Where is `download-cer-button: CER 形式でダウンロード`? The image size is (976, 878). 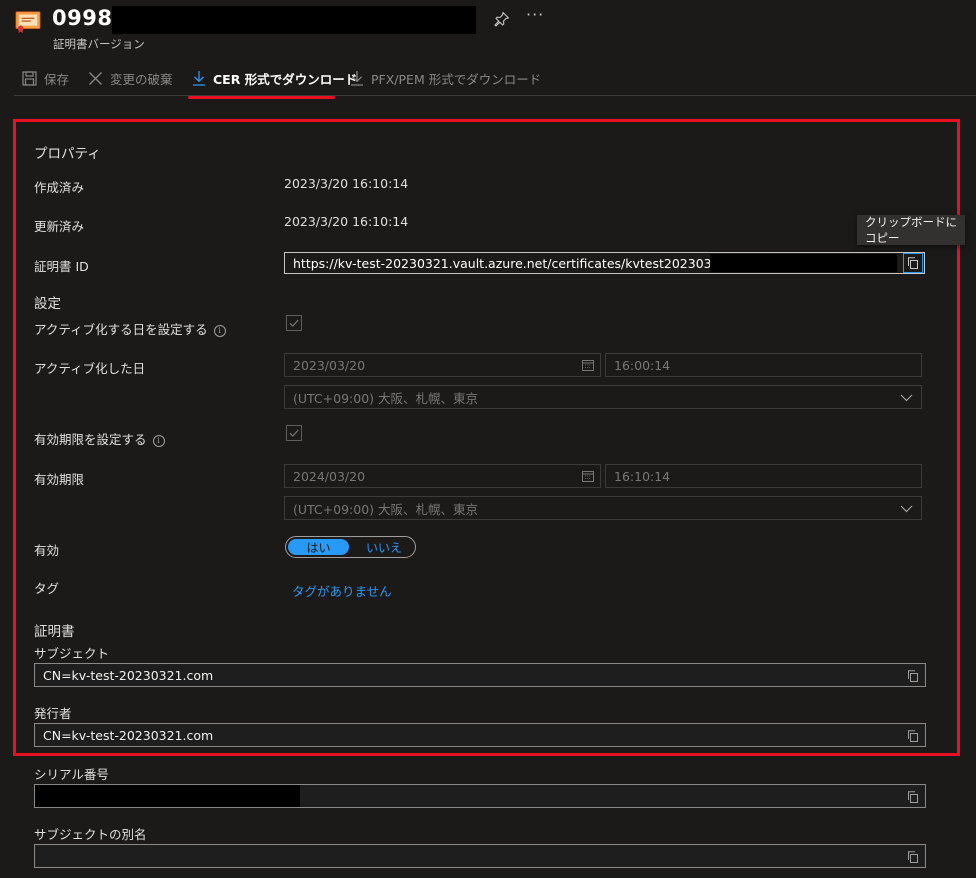
download-cer-button: CER 形式でダウンロード is located at coordinates (274, 78).